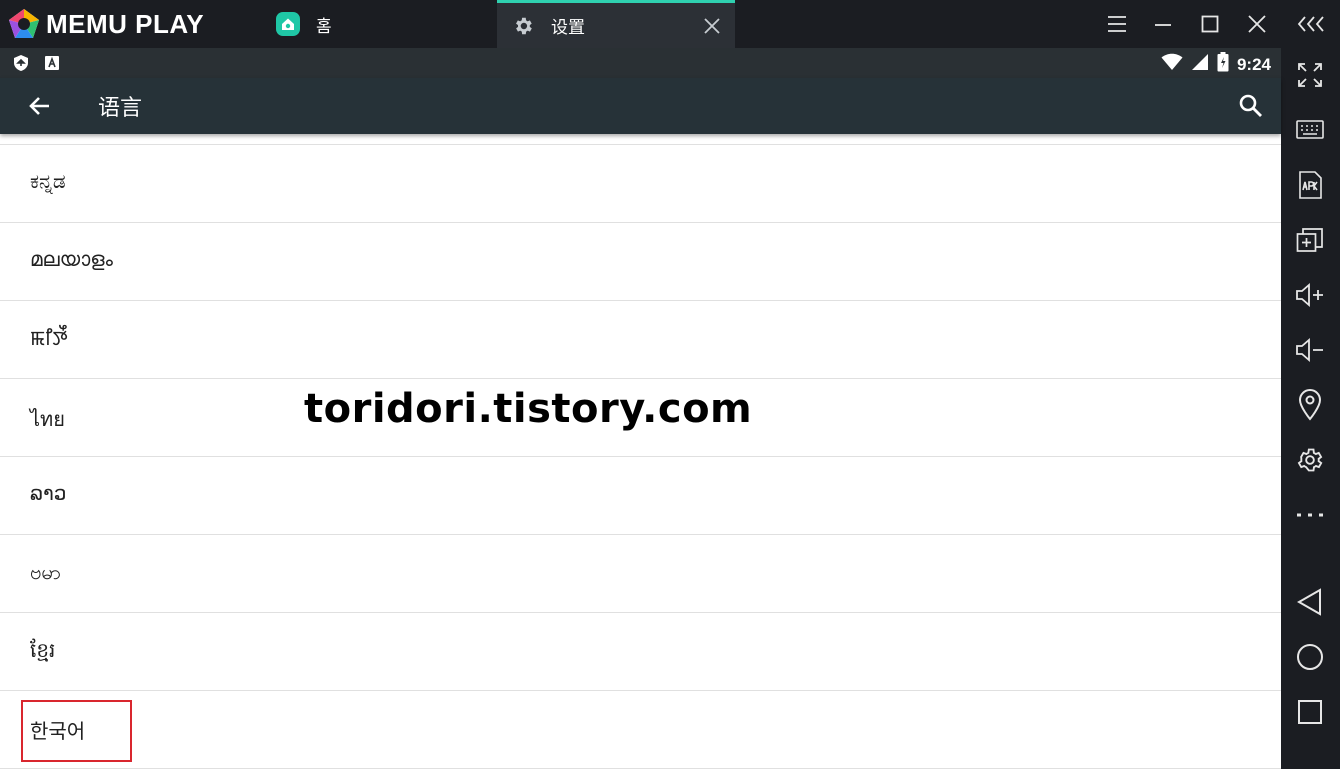 This screenshot has width=1340, height=769. What do you see at coordinates (523, 26) in the screenshot?
I see `gear-icon` at bounding box center [523, 26].